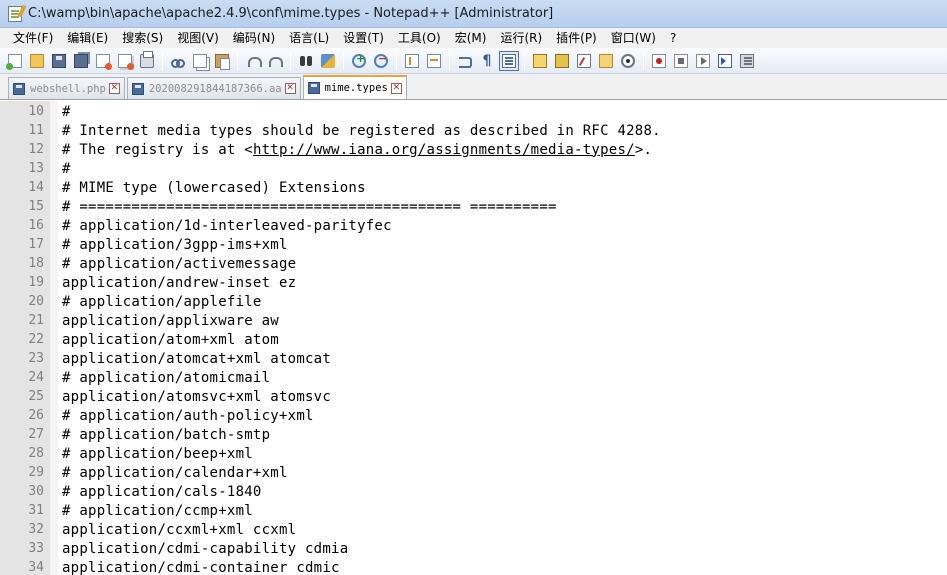 This screenshot has height=575, width=947. What do you see at coordinates (473, 168) in the screenshot?
I see `editor-line: 13 #` at bounding box center [473, 168].